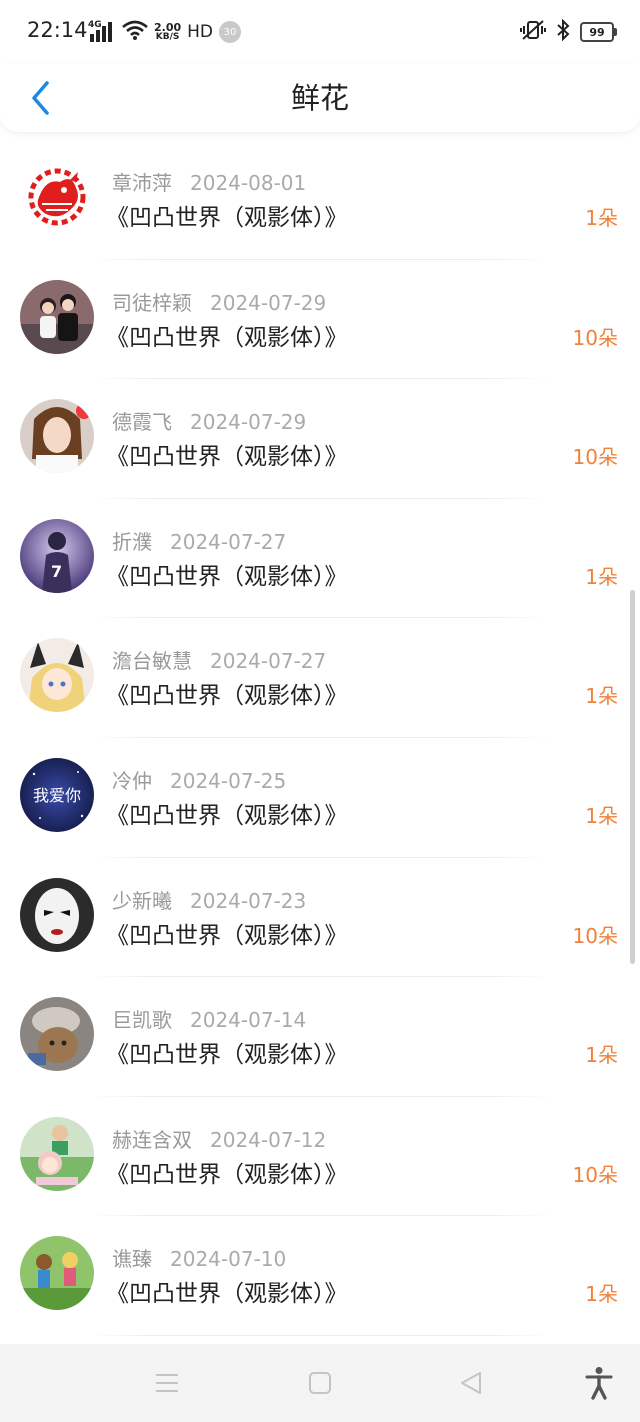 This screenshot has height=1422, width=640. Describe the element at coordinates (132, 1259) in the screenshot. I see `user-name: 谯臻` at that location.